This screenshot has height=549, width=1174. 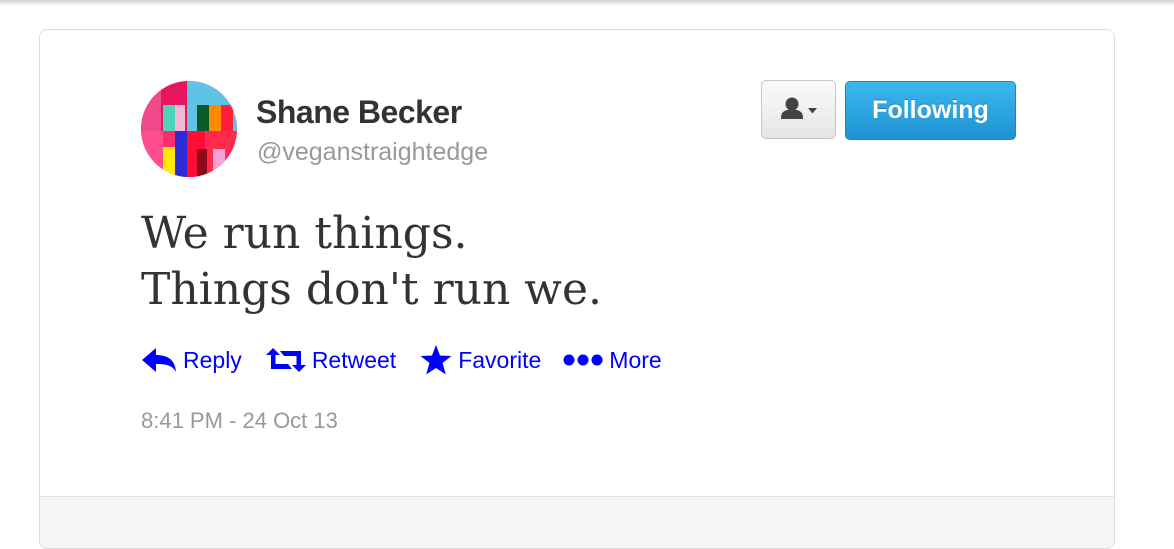 I want to click on reply-action: Reply, so click(x=191, y=360).